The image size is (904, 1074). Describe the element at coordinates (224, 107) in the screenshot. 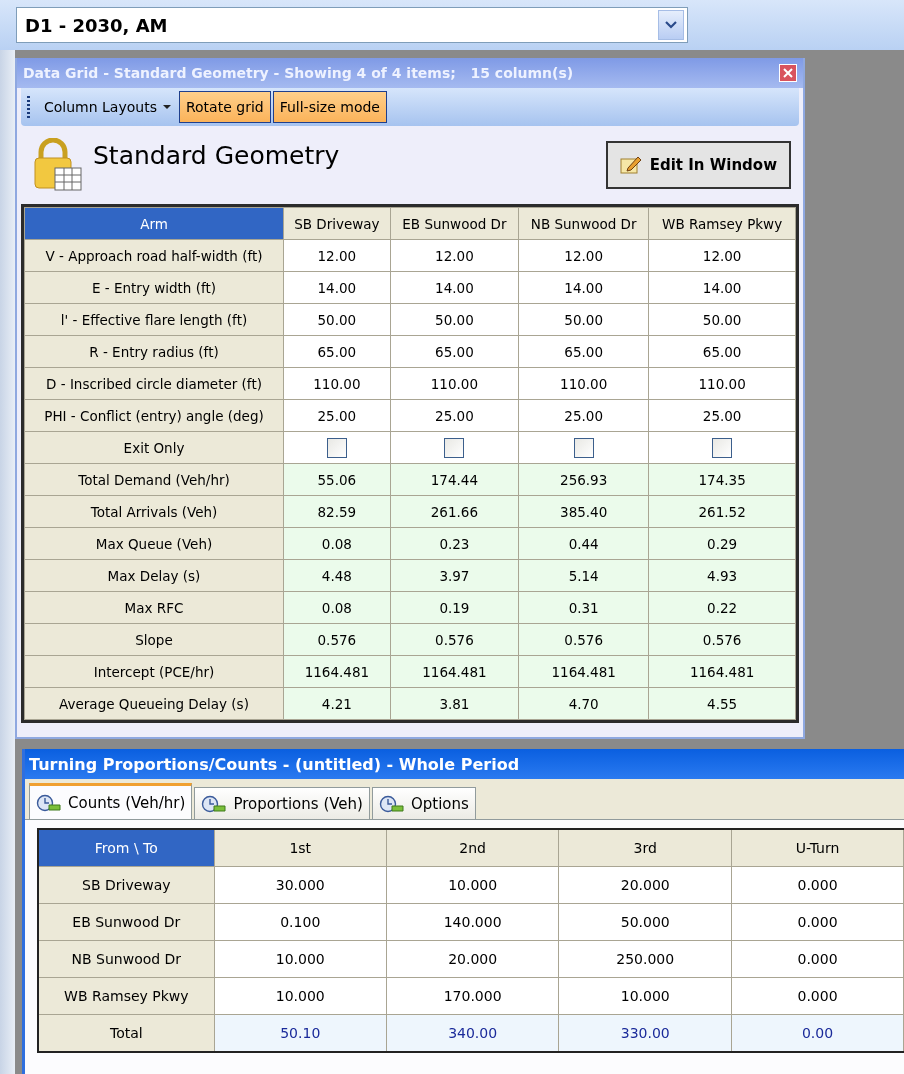

I see `toolbar-button: Rotate grid` at that location.